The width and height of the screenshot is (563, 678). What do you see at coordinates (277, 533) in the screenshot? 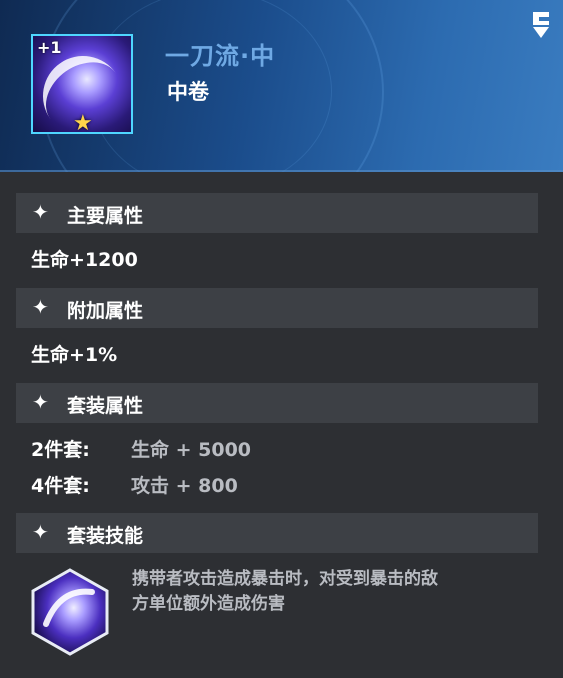
I see `section-set-skill: ✦ 套装技能` at bounding box center [277, 533].